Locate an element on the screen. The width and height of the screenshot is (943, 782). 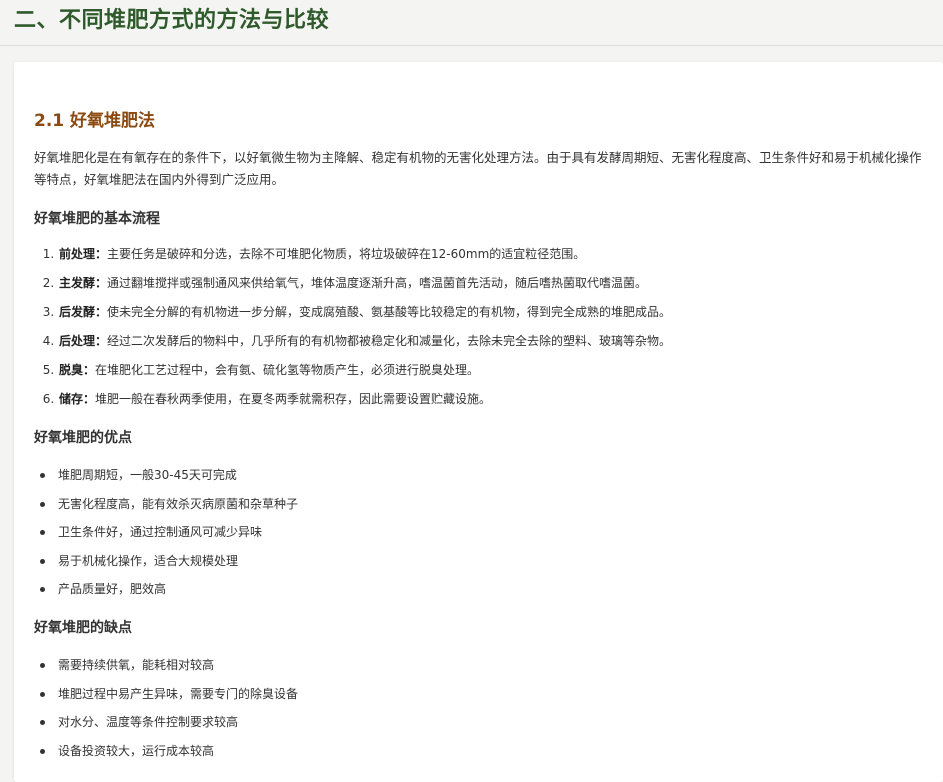
step-text: 在堆肥化工艺过程中，会有氨、硫化氢等物质产生，必须进行脱臭处理。 is located at coordinates (287, 370).